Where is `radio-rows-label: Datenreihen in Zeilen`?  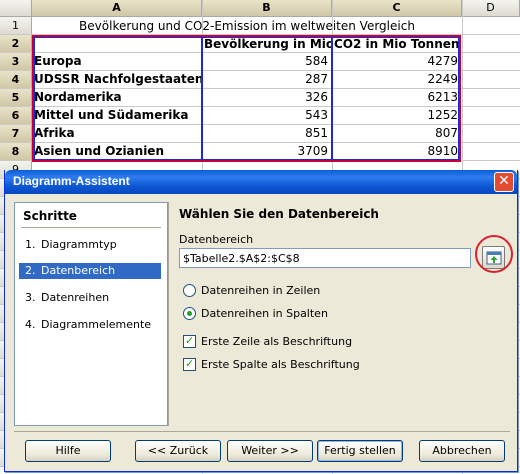 radio-rows-label: Datenreihen in Zeilen is located at coordinates (261, 290).